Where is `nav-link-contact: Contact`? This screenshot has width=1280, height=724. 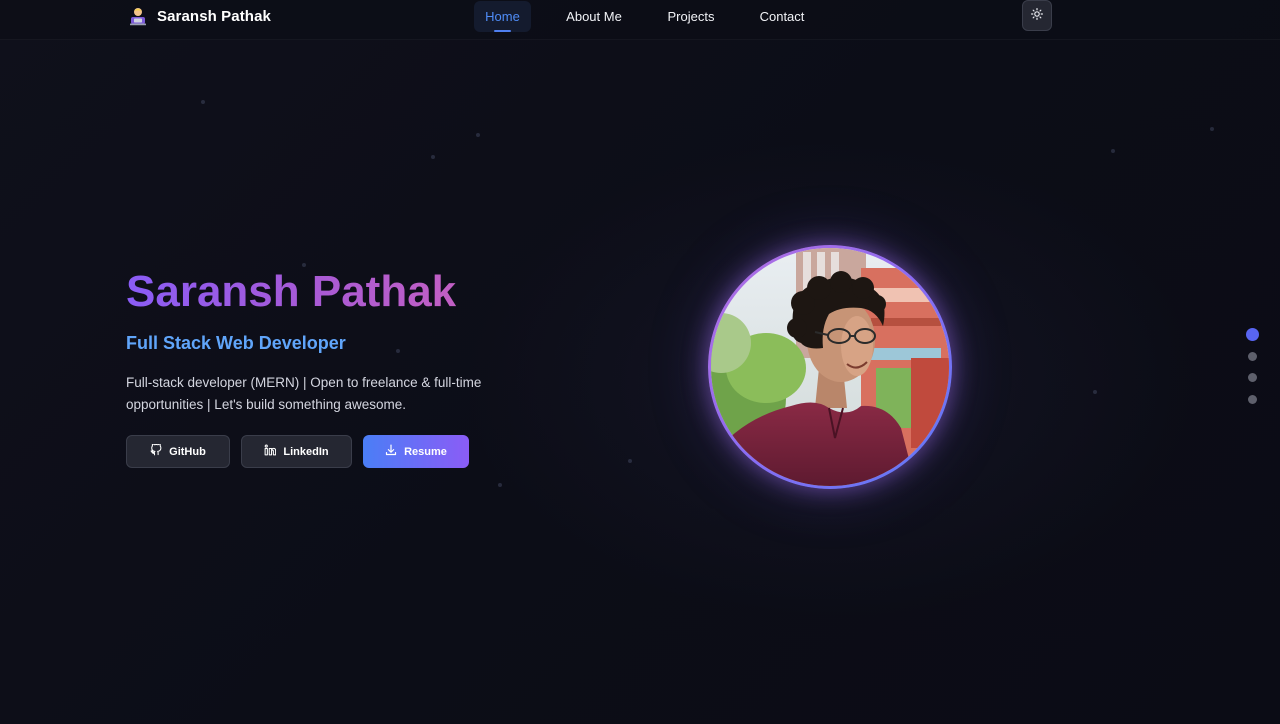
nav-link-contact: Contact is located at coordinates (782, 16).